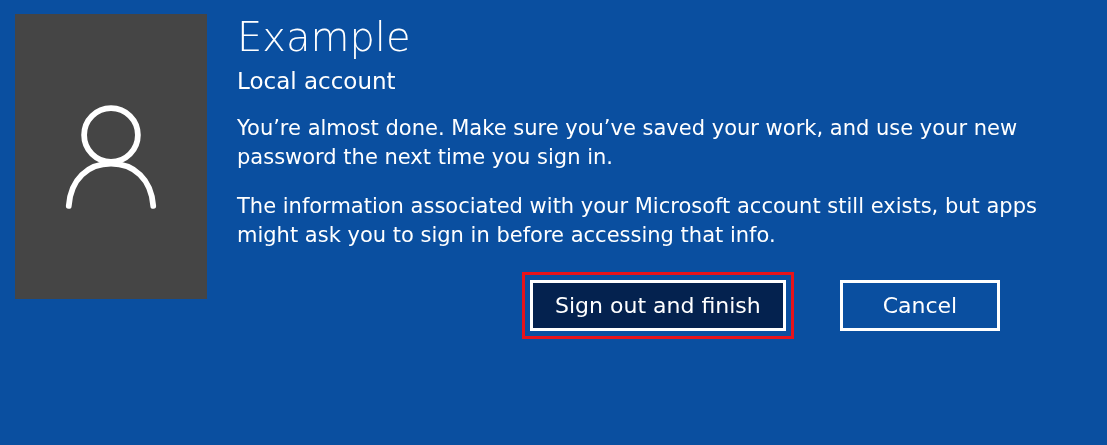 This screenshot has width=1107, height=445. I want to click on cancel-button: Cancel, so click(920, 305).